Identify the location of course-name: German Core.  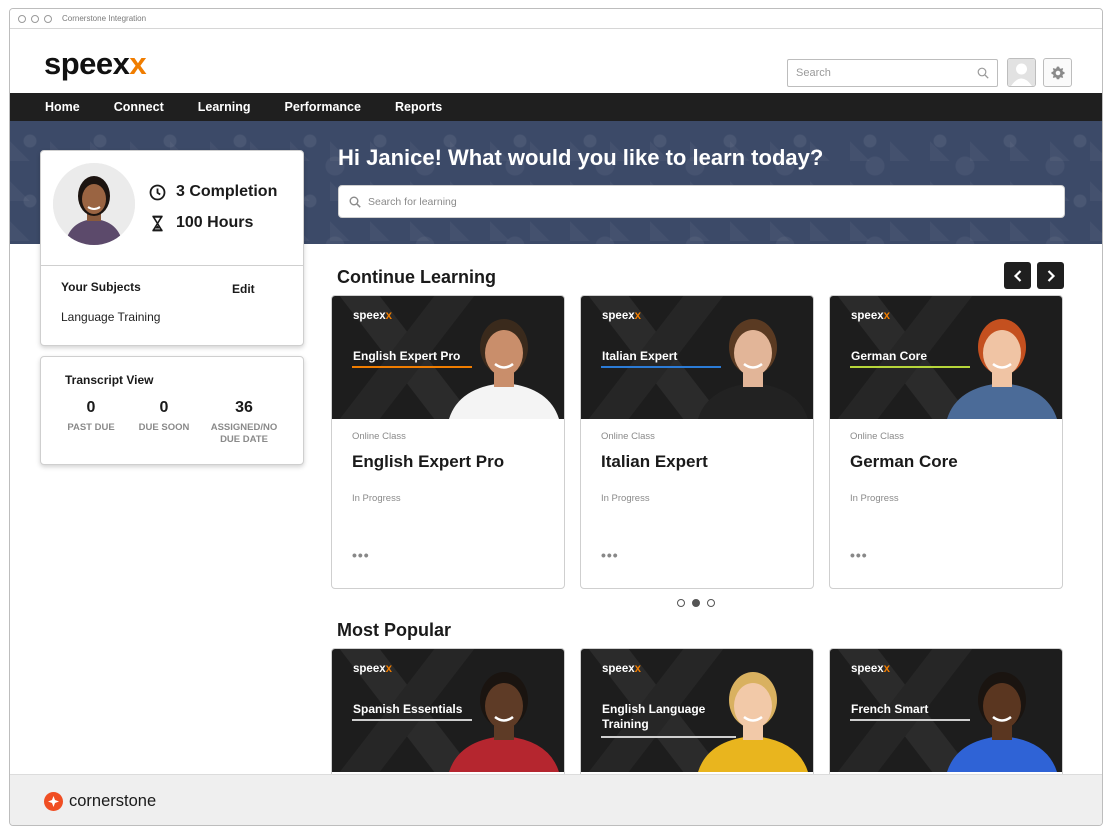
(904, 462).